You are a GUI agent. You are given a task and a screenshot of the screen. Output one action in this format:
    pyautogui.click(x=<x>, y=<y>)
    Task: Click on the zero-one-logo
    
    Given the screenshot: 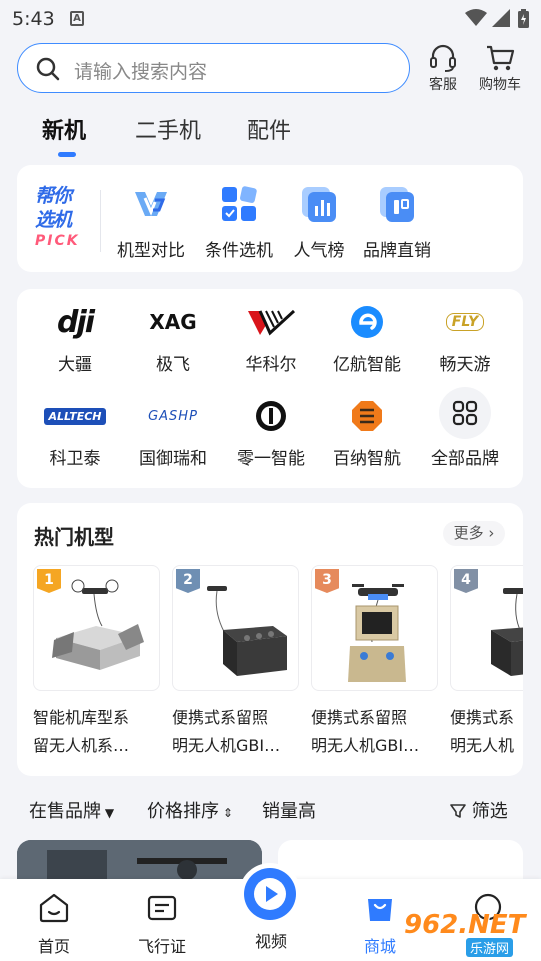 What is the action you would take?
    pyautogui.click(x=271, y=416)
    